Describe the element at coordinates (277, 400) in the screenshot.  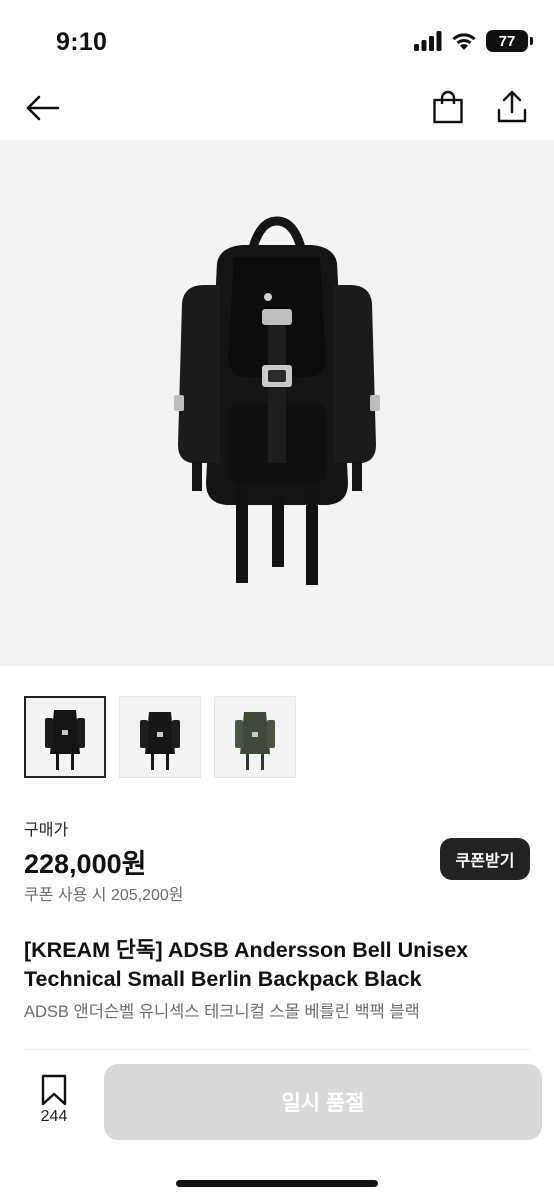
I see `backpack-image` at that location.